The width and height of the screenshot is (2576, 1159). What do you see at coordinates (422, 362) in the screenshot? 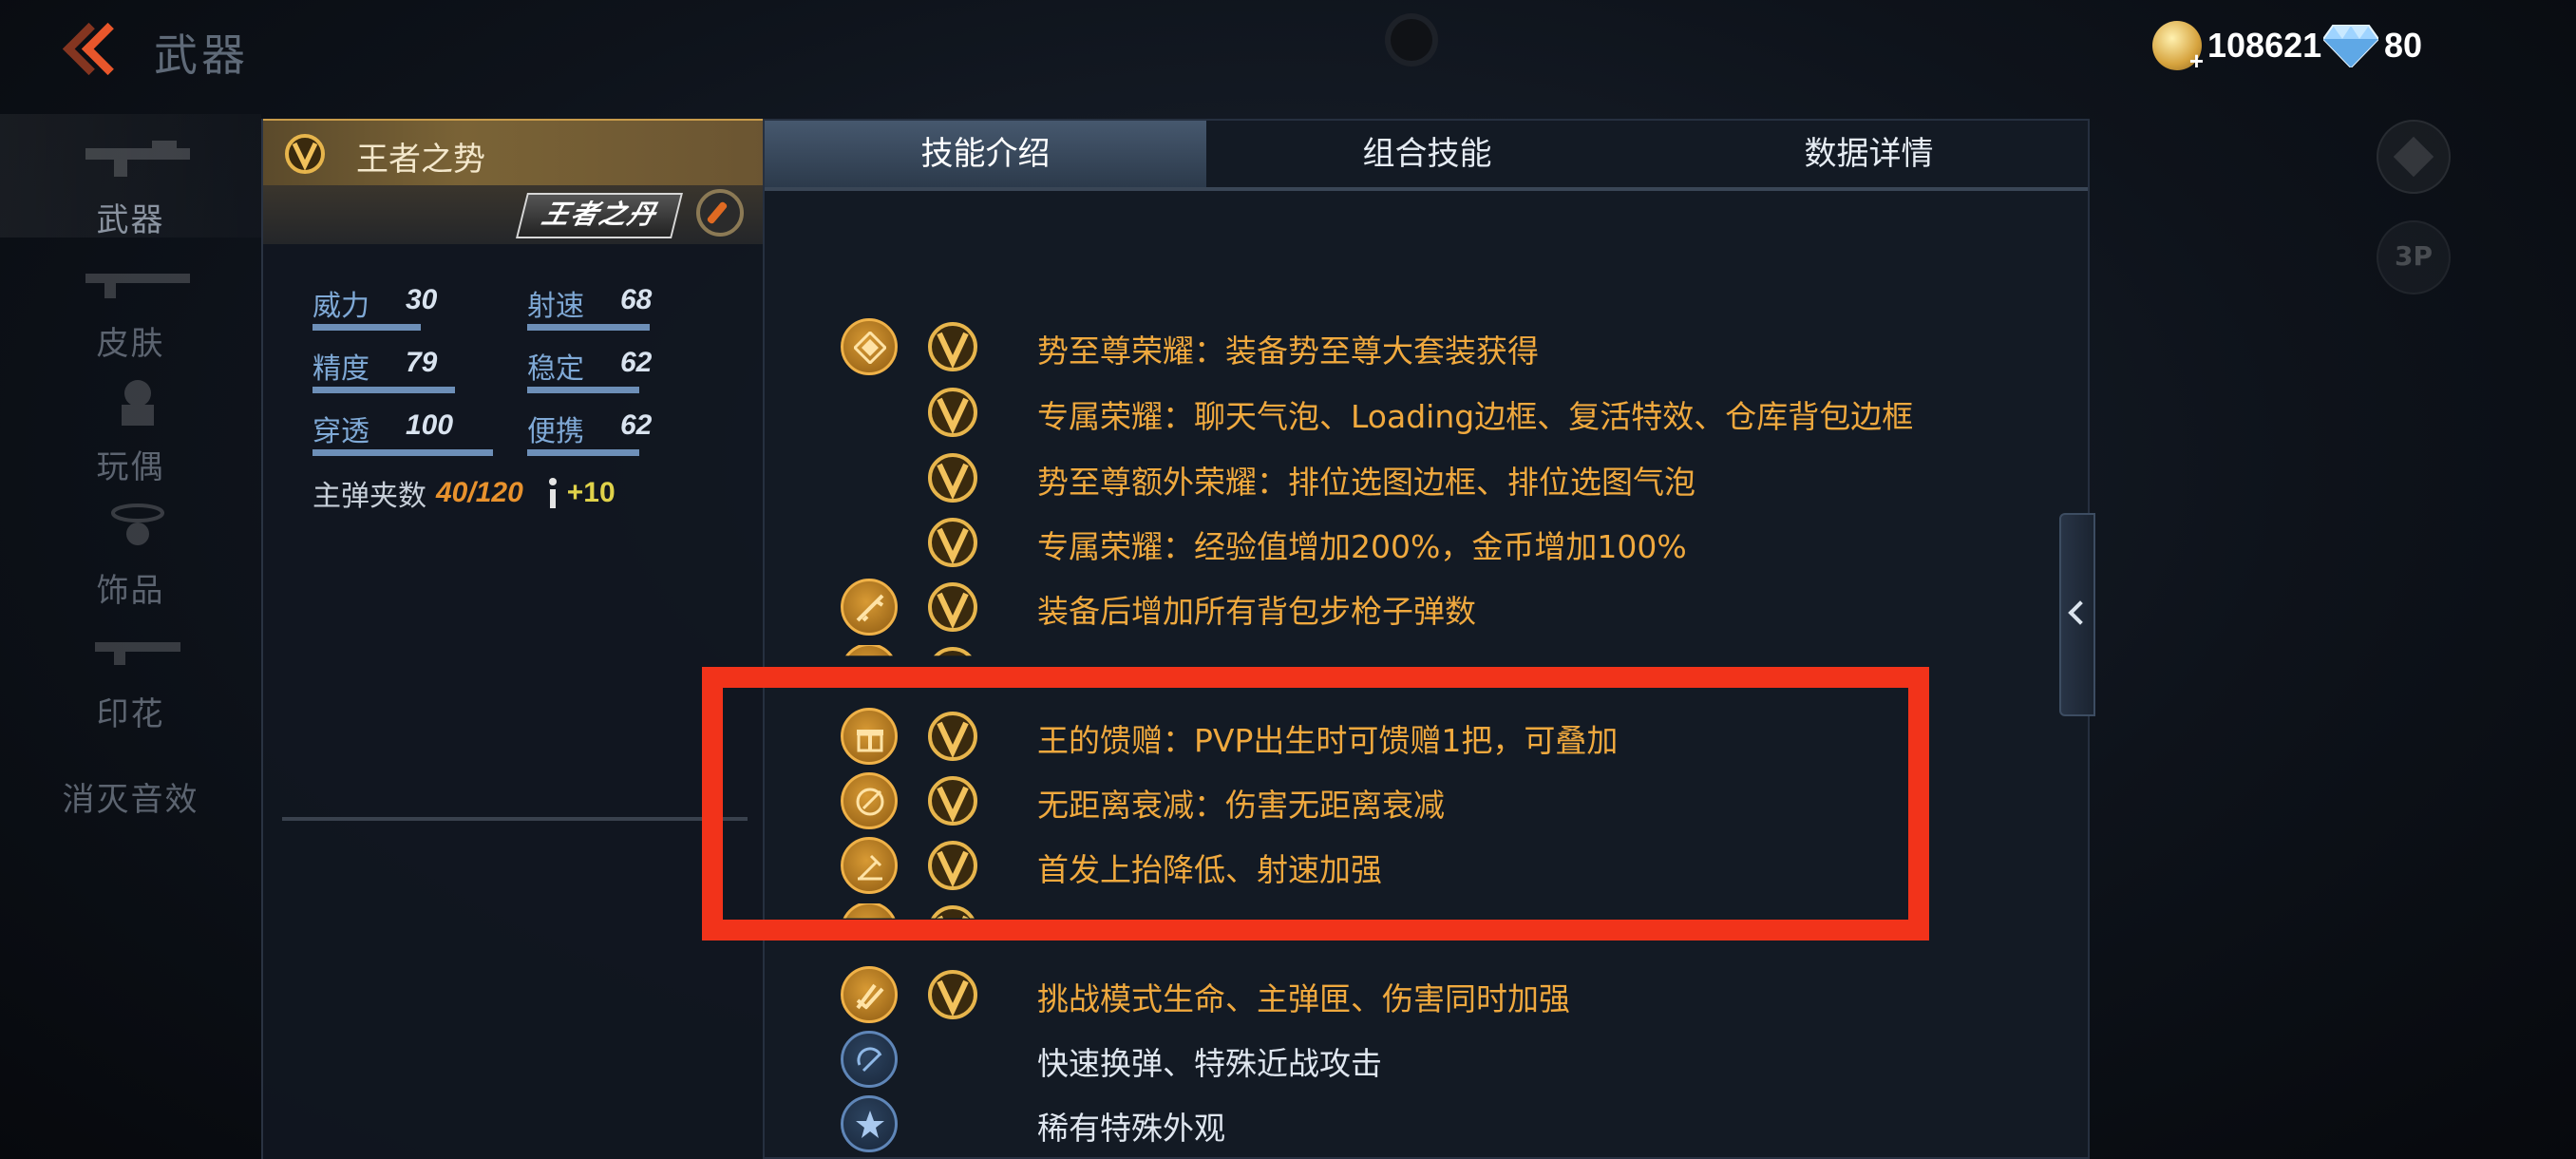
I see `stat-value: 79` at bounding box center [422, 362].